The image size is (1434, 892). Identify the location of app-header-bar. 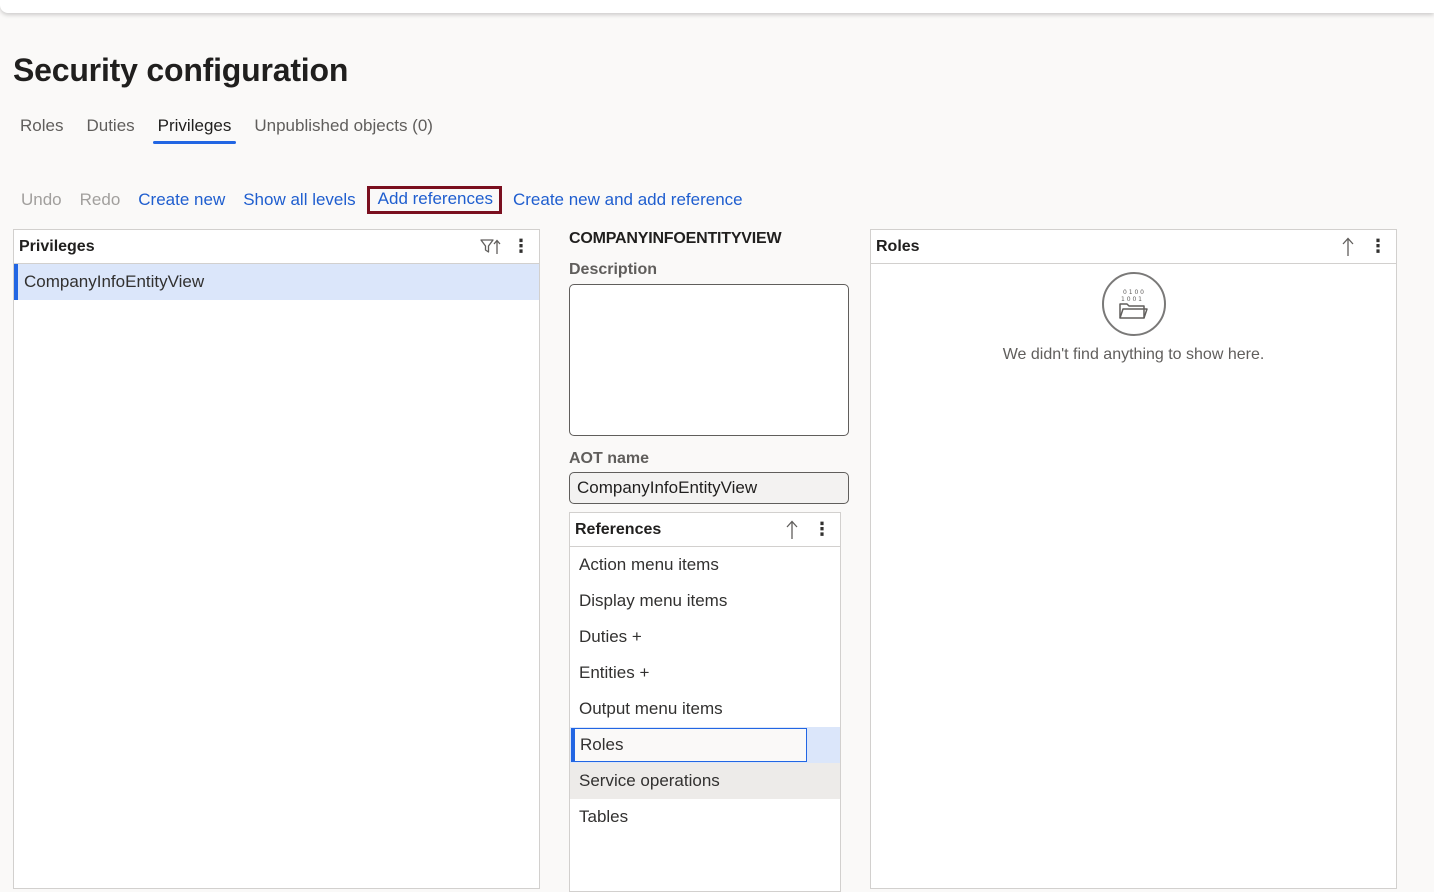
(717, 6).